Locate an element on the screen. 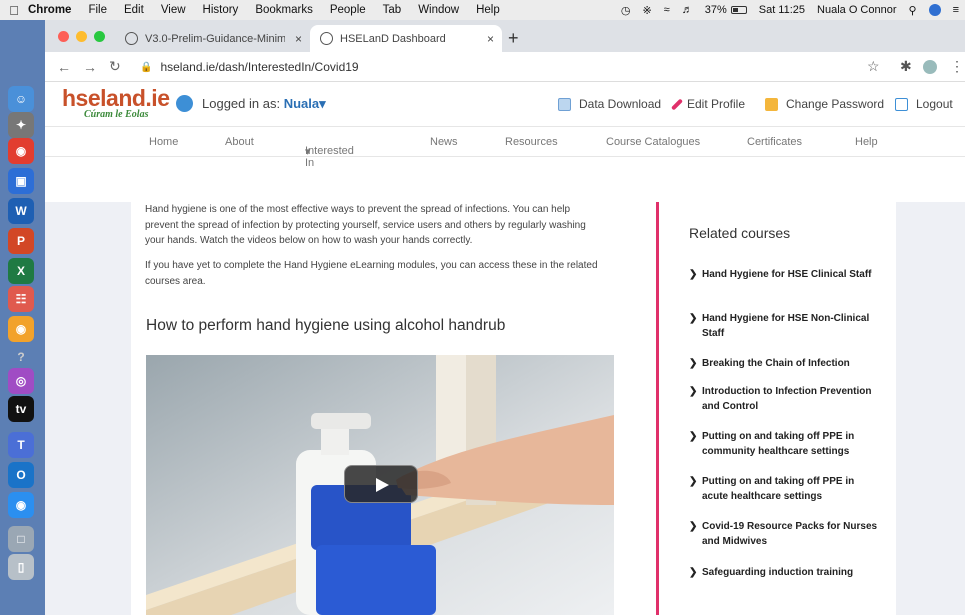  apple-tv-icon: tv is located at coordinates (21, 409).